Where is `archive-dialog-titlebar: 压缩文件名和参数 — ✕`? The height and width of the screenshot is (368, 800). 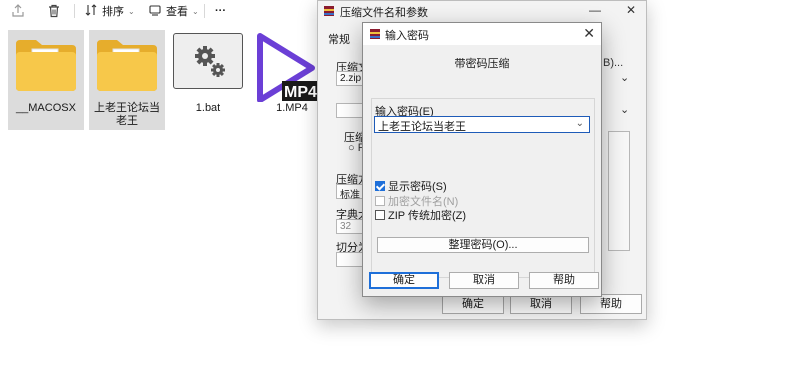 archive-dialog-titlebar: 压缩文件名和参数 — ✕ is located at coordinates (482, 11).